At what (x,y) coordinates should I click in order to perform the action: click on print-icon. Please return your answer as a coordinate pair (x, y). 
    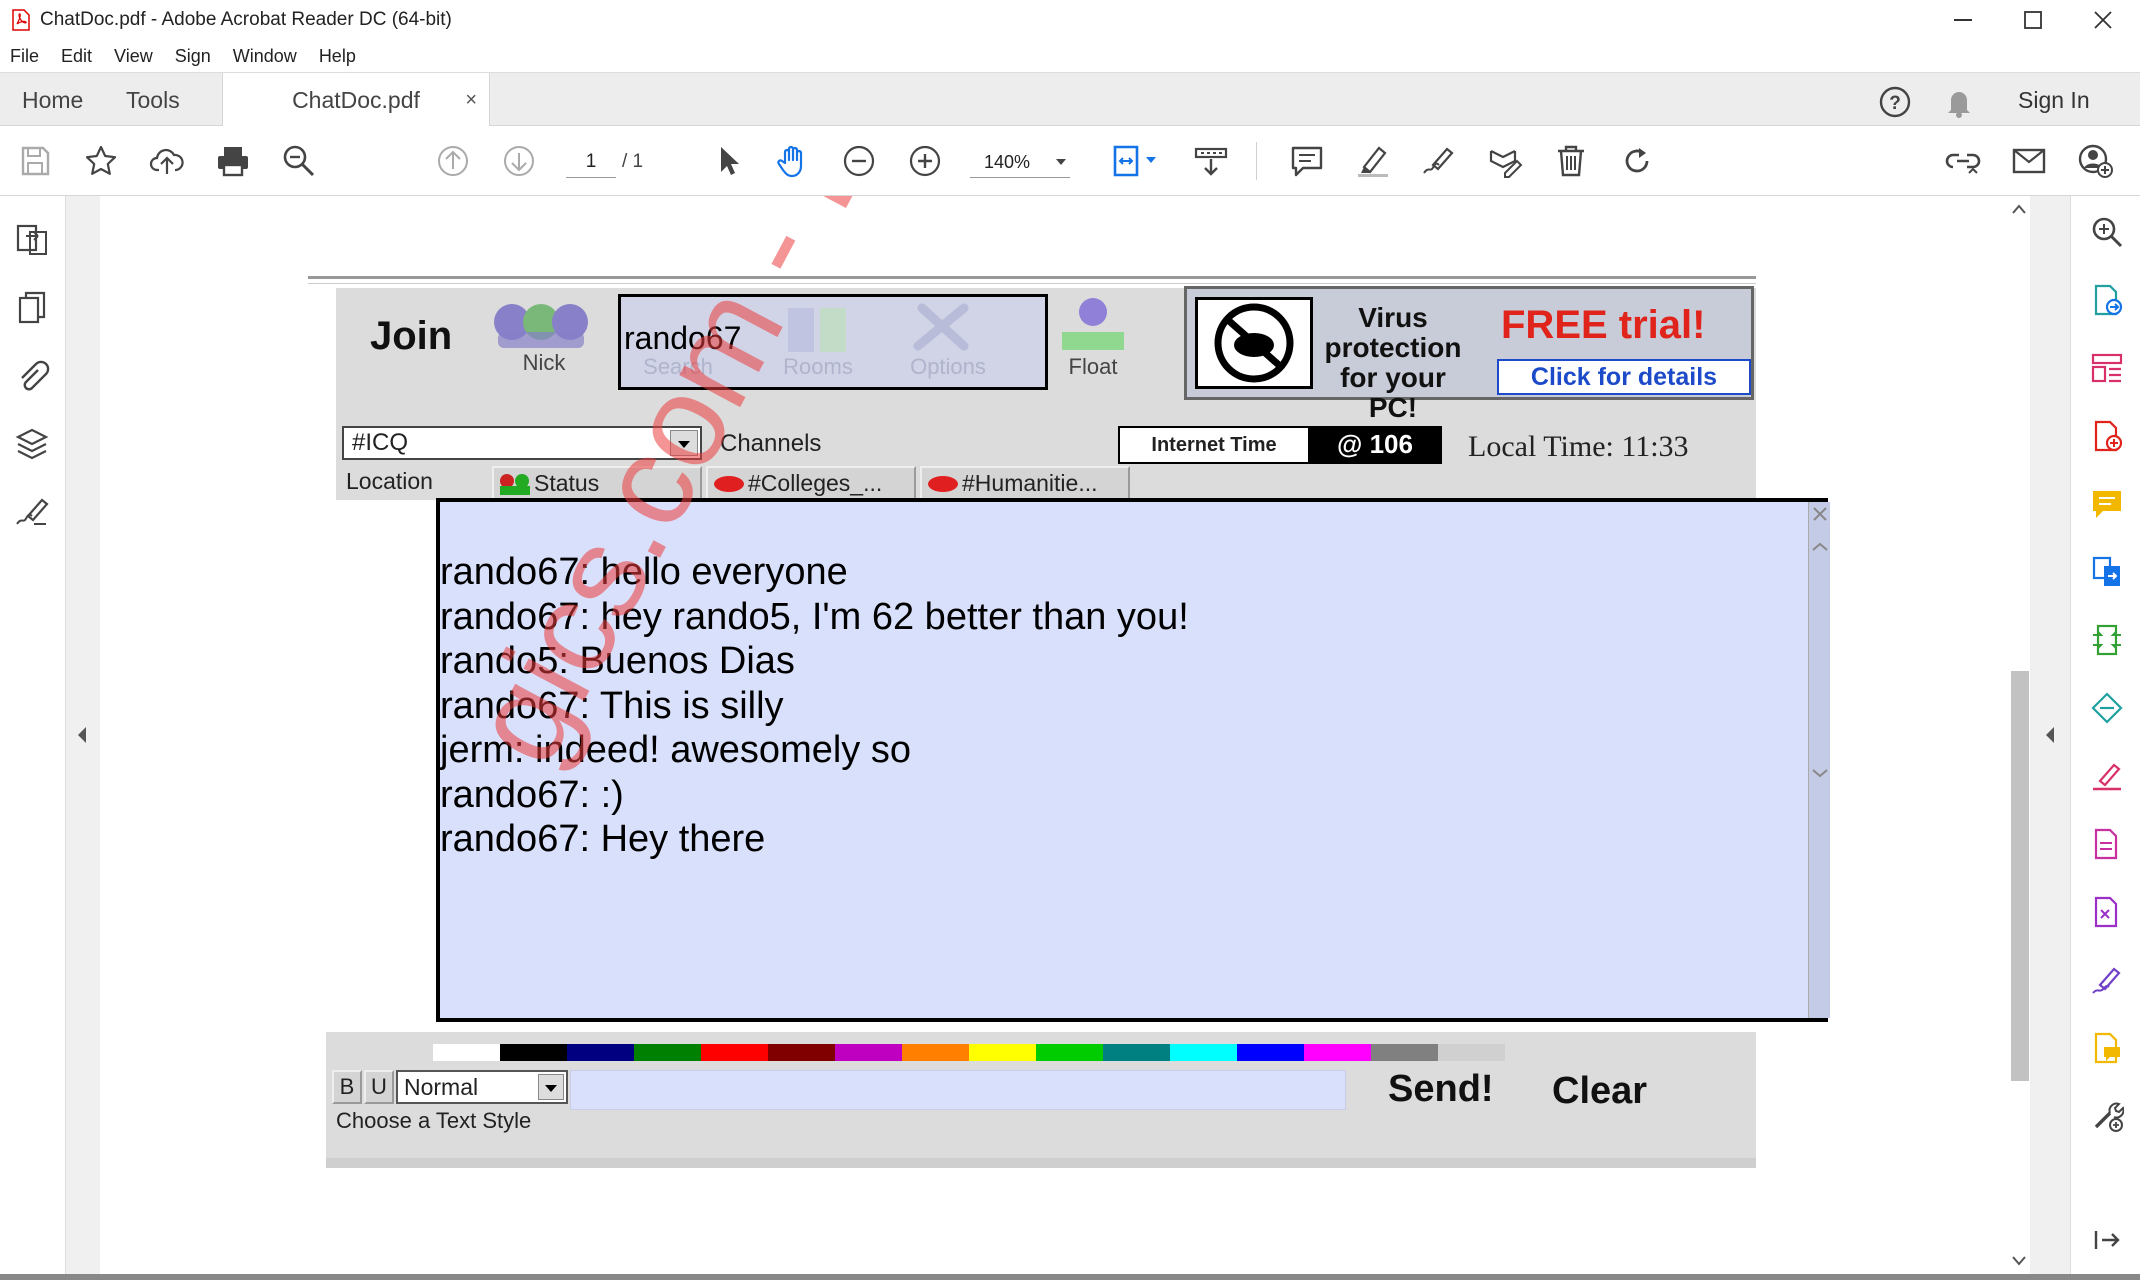
    Looking at the image, I should click on (233, 161).